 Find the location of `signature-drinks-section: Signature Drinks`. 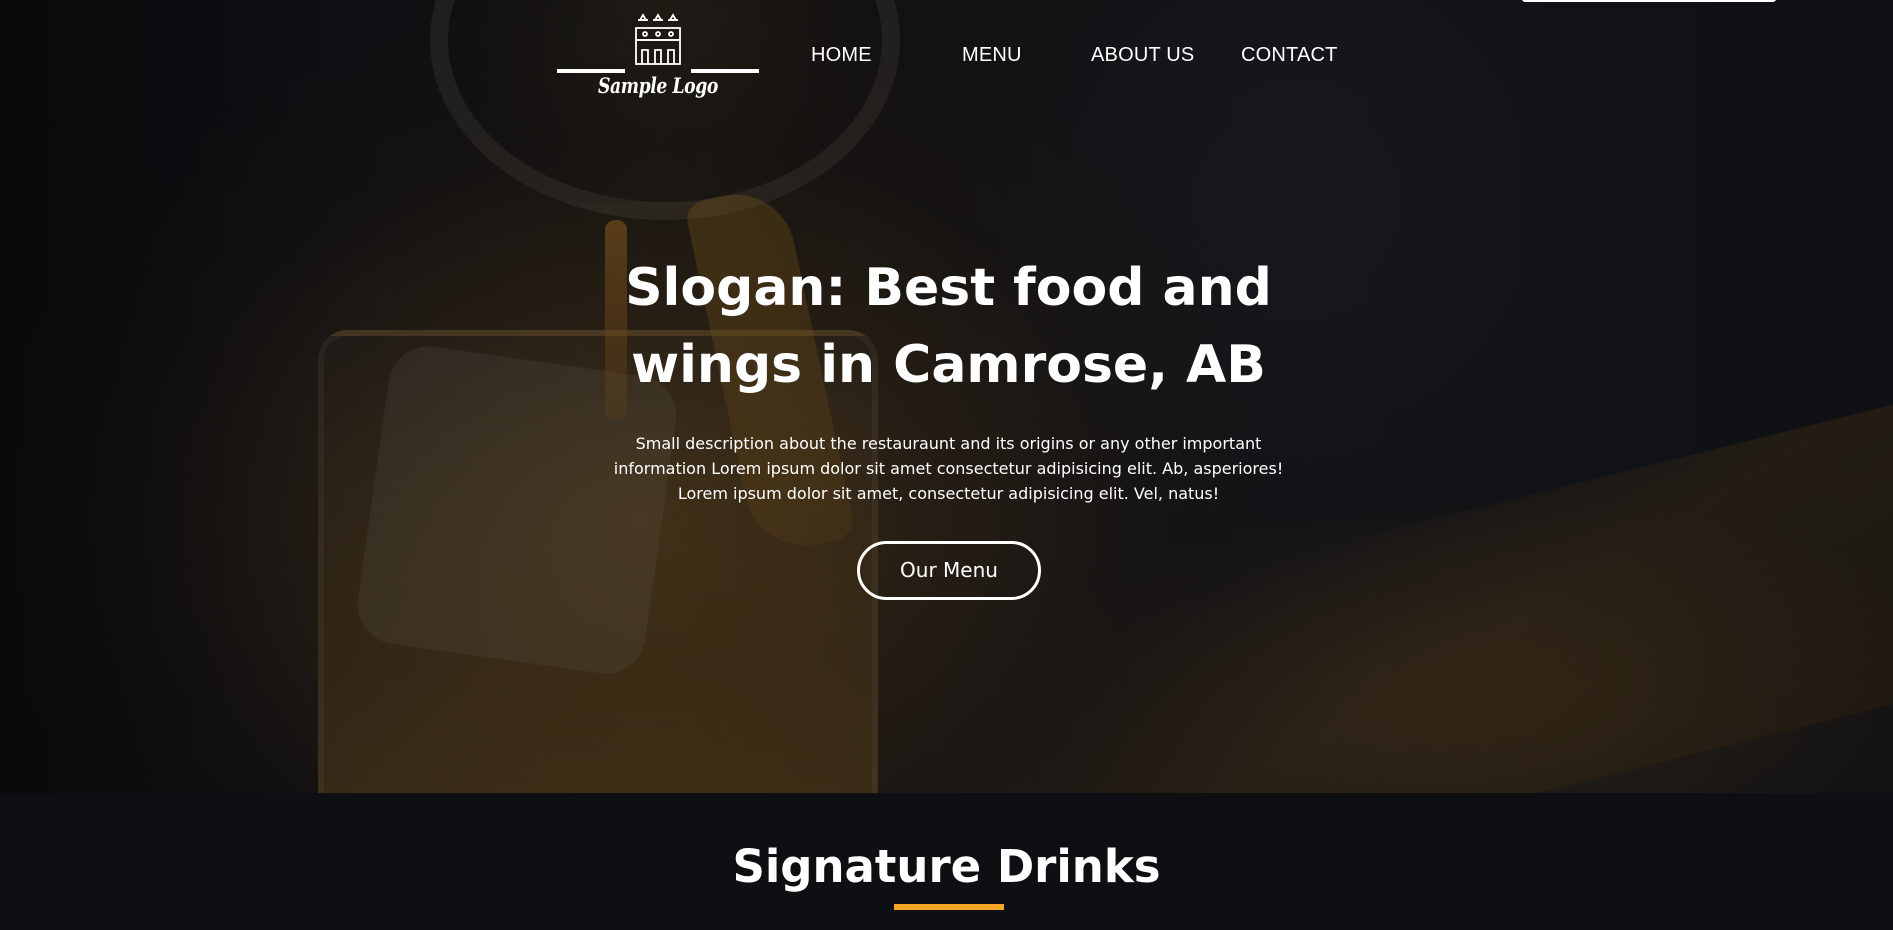

signature-drinks-section: Signature Drinks is located at coordinates (946, 861).